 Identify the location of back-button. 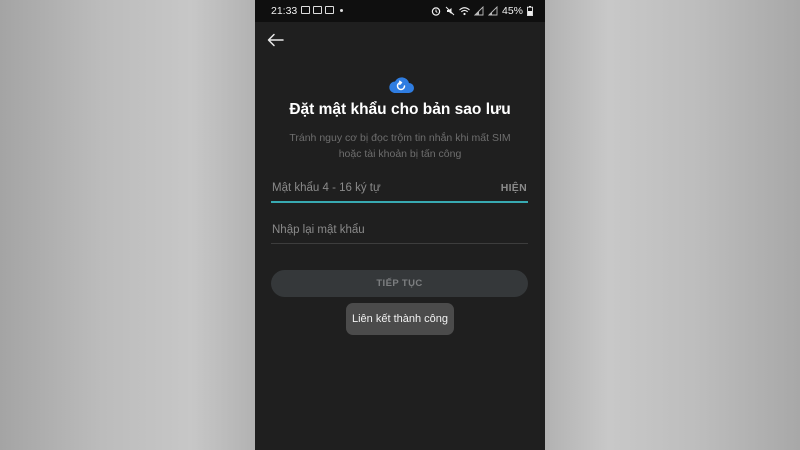
(276, 40).